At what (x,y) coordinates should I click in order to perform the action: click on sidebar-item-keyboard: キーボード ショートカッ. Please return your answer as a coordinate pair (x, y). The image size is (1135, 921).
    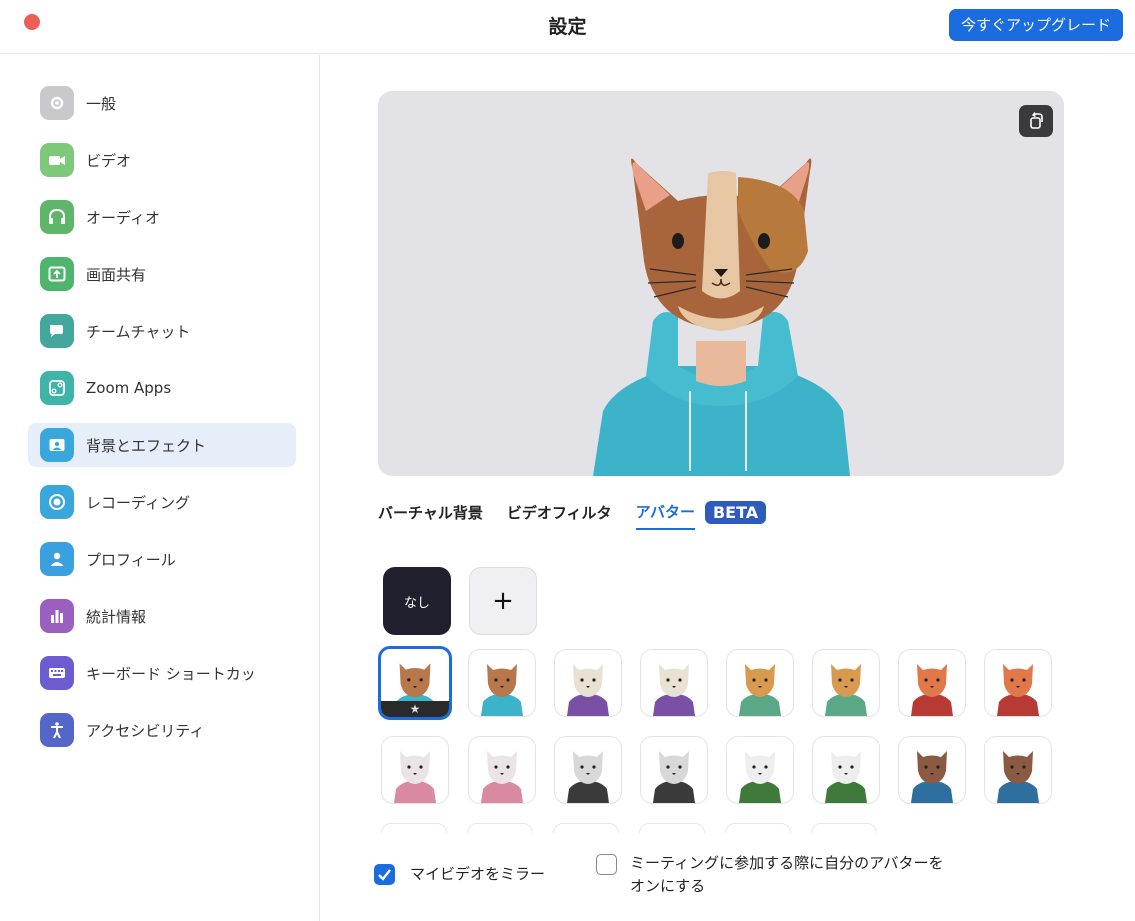
    Looking at the image, I should click on (162, 673).